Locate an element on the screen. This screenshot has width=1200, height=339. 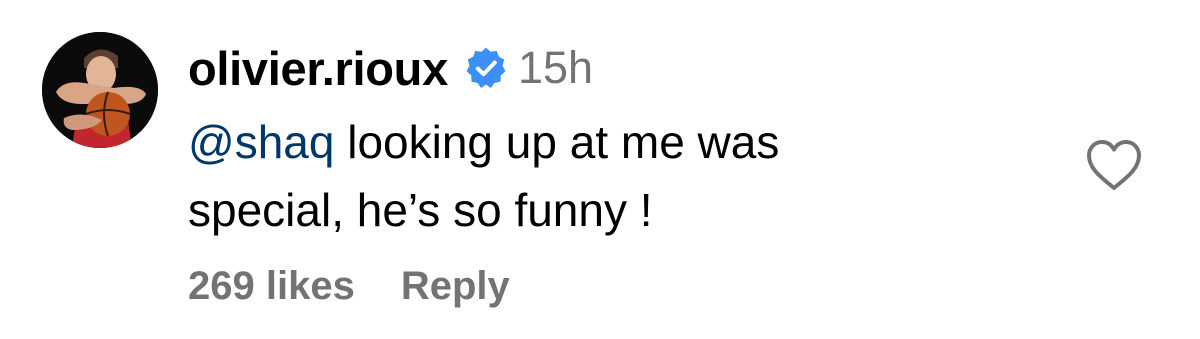
like-button is located at coordinates (1114, 166).